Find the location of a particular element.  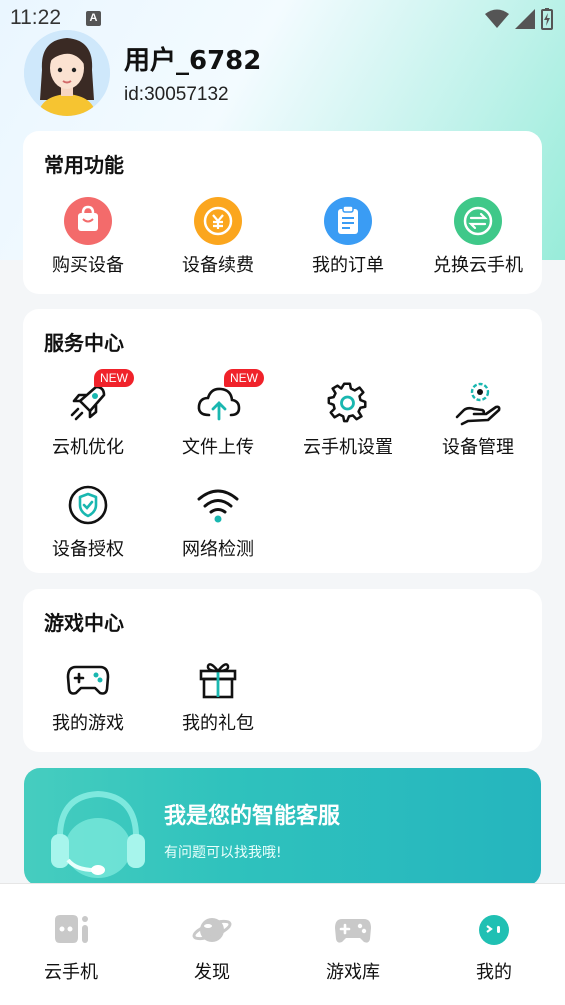

signal-icon is located at coordinates (525, 19).